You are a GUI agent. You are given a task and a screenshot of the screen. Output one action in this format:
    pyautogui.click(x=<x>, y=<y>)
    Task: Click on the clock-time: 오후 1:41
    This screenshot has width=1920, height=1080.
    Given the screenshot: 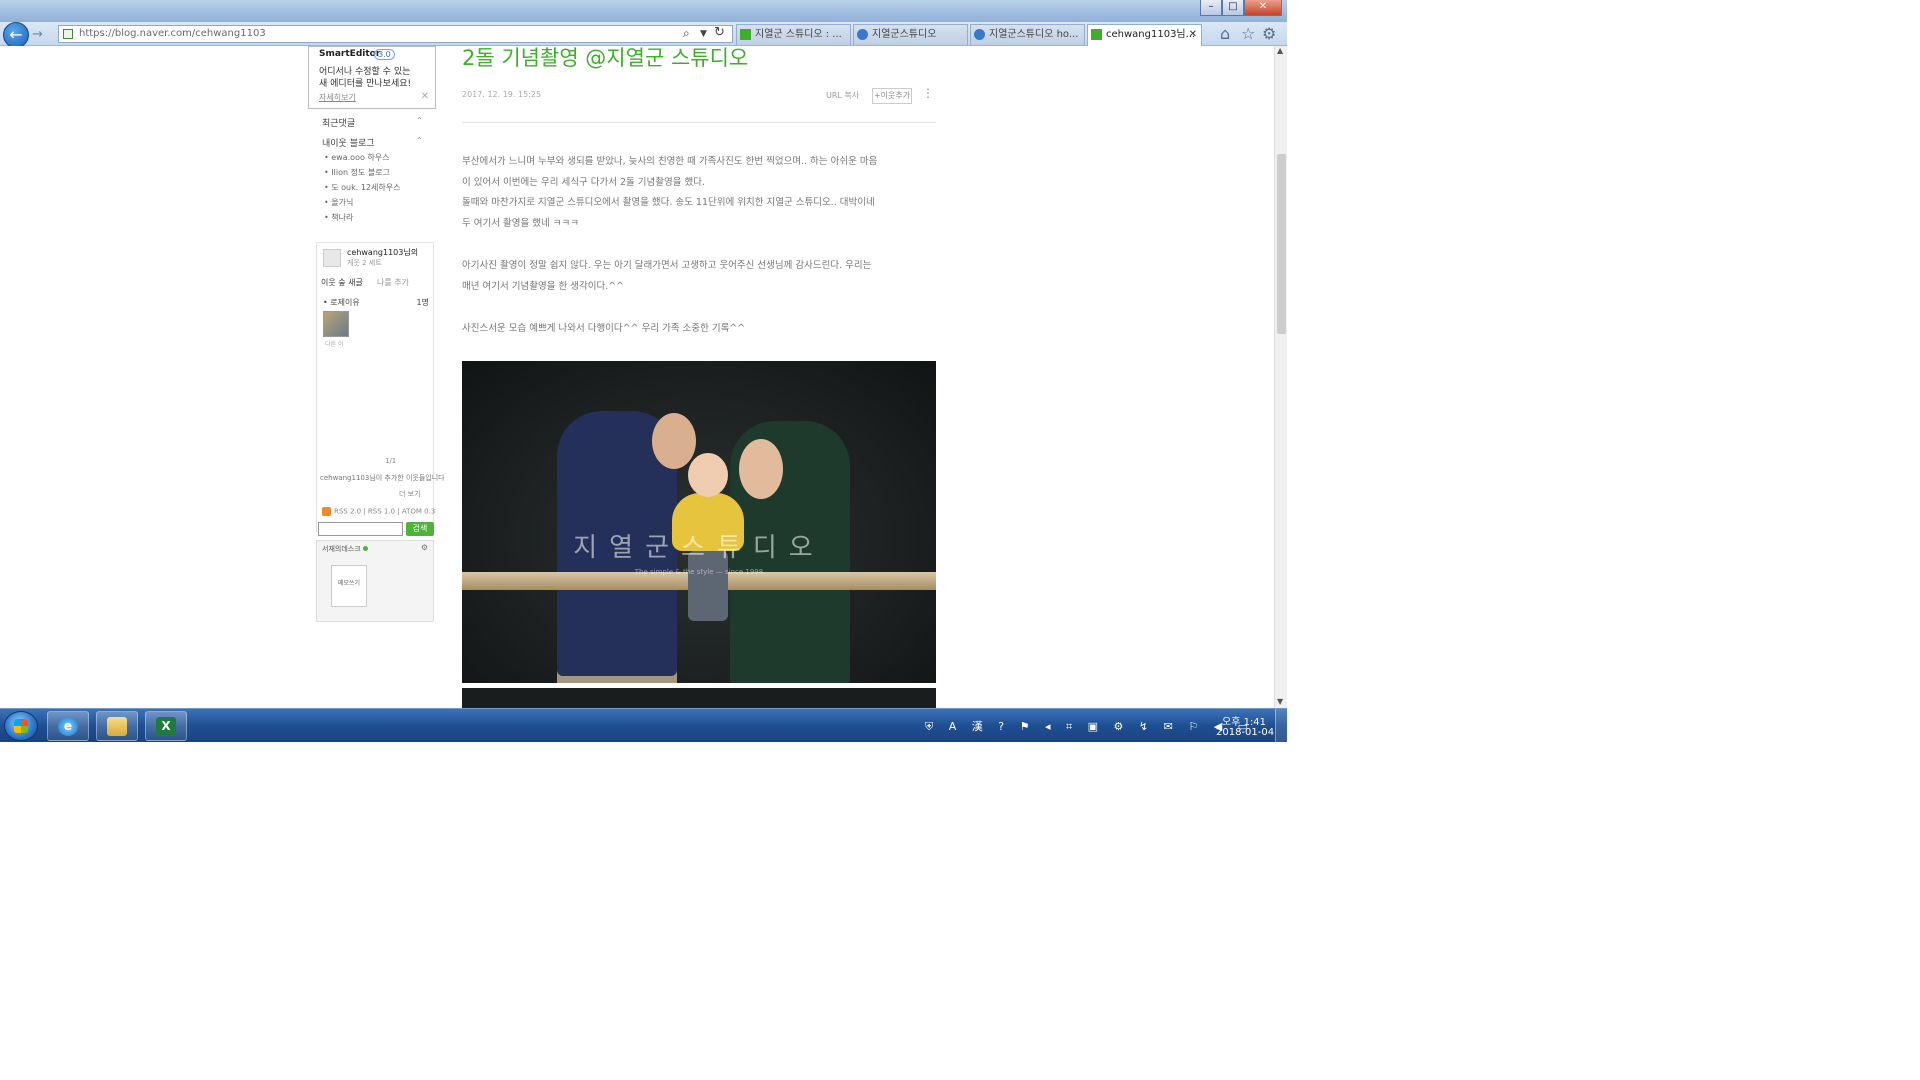 What is the action you would take?
    pyautogui.click(x=1244, y=720)
    